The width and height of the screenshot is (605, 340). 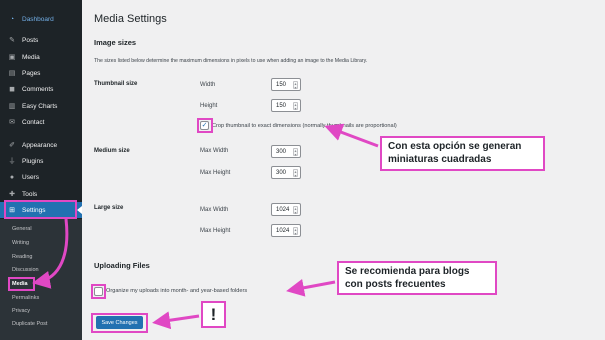 What do you see at coordinates (31, 73) in the screenshot?
I see `sidebar-item-label: Pages` at bounding box center [31, 73].